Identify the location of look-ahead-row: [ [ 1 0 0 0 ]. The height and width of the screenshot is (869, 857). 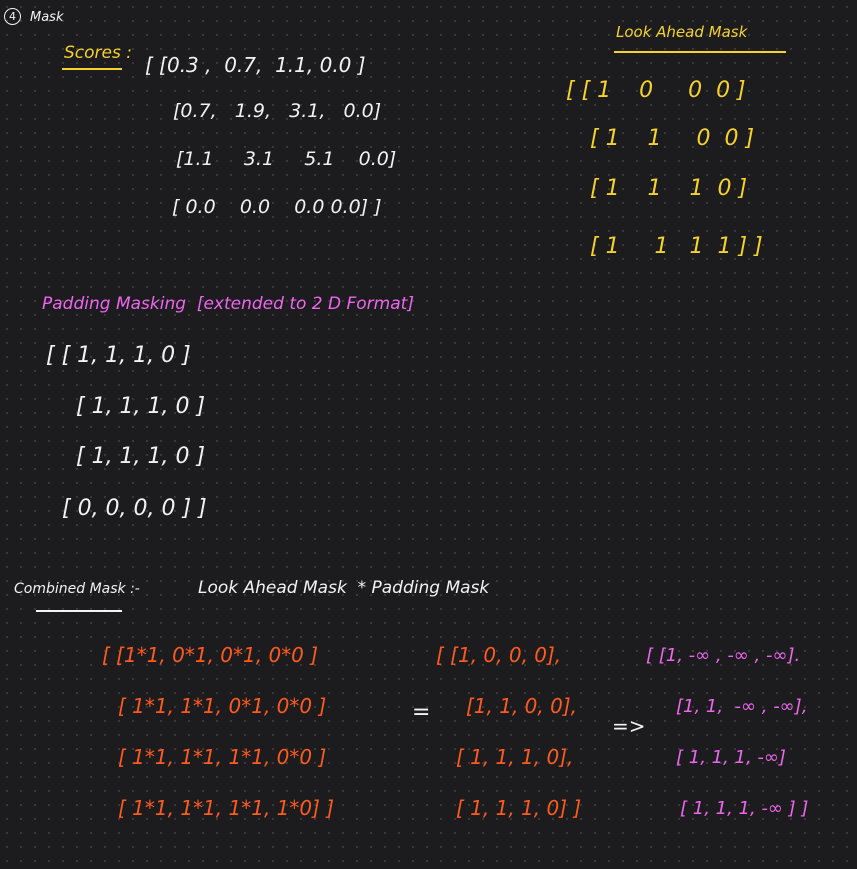
(656, 90).